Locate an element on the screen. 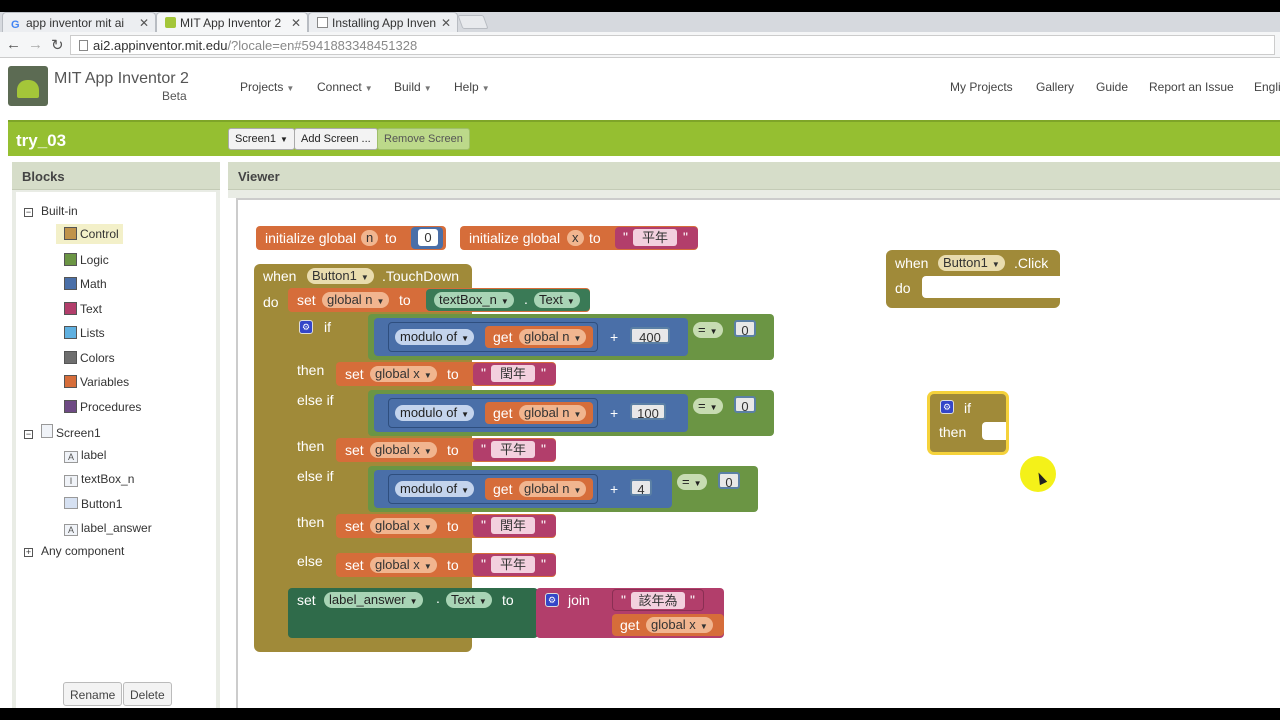 This screenshot has width=1280, height=720. component-label: Alabel is located at coordinates (85, 455).